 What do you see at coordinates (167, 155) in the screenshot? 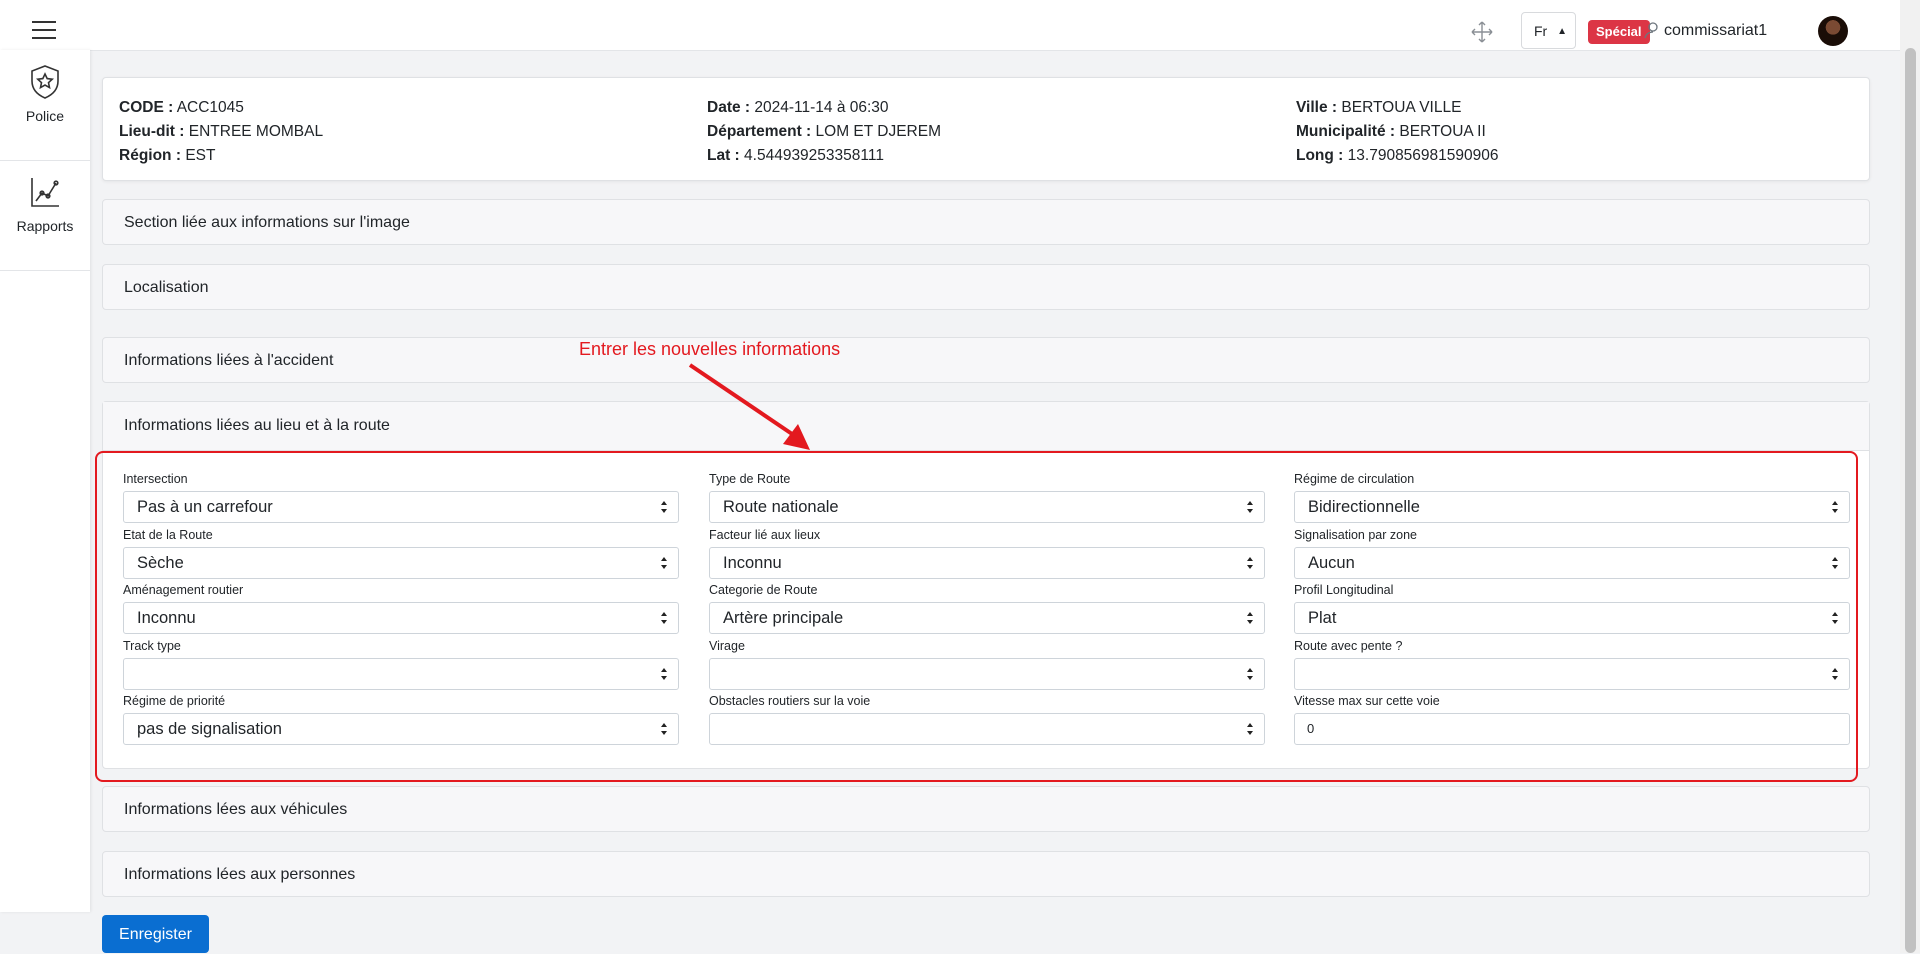
I see `info-row: Région : EST` at bounding box center [167, 155].